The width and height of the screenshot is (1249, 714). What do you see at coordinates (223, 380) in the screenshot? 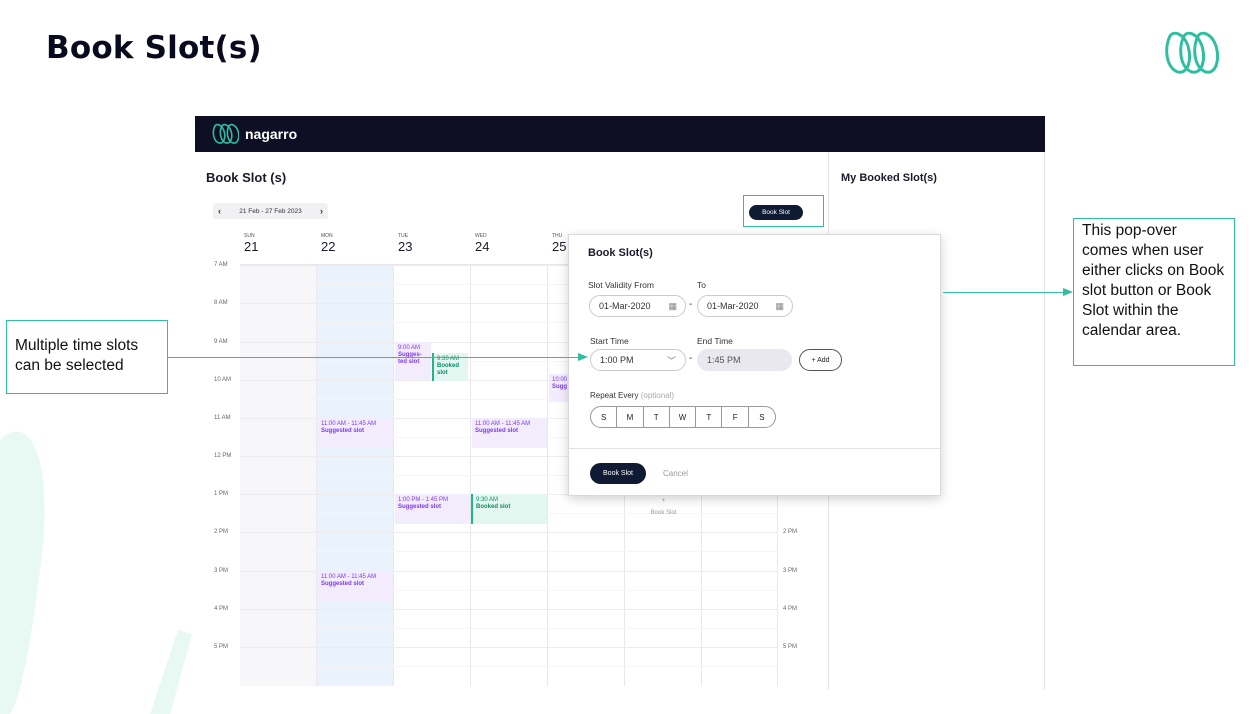
I see `hour-label: 10 AM` at bounding box center [223, 380].